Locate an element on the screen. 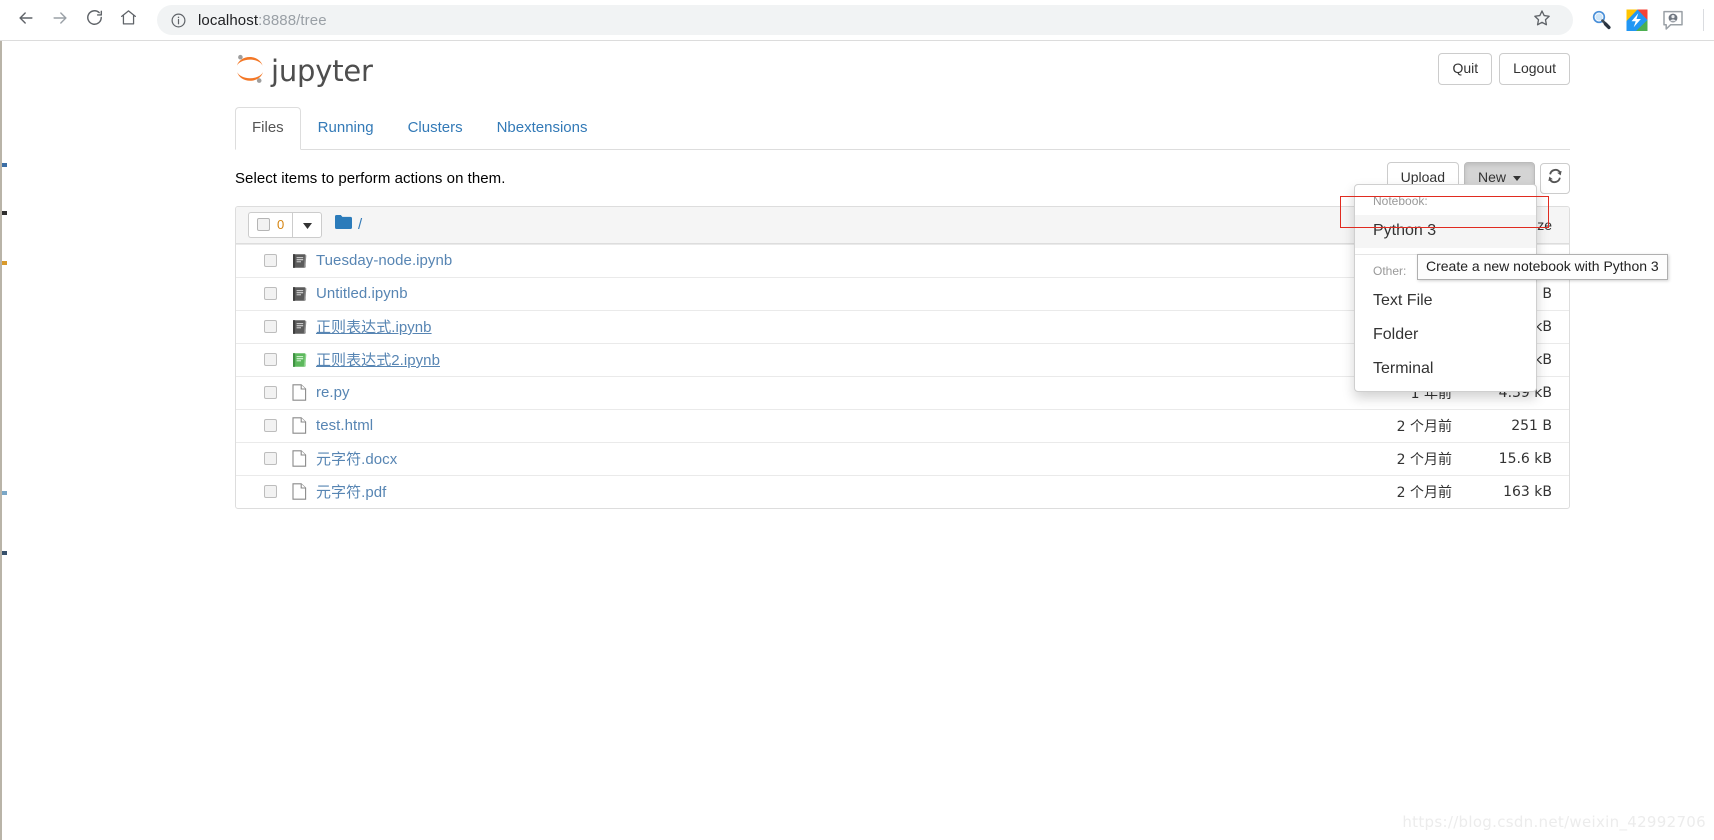 The image size is (1714, 840). select-all-checkbox is located at coordinates (263, 224).